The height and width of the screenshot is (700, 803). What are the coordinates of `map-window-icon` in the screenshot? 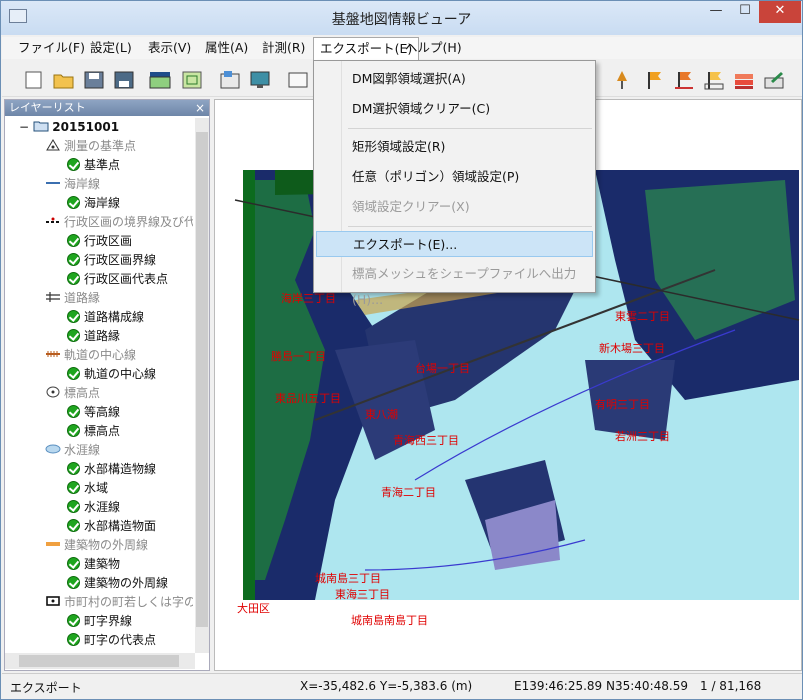 It's located at (192, 80).